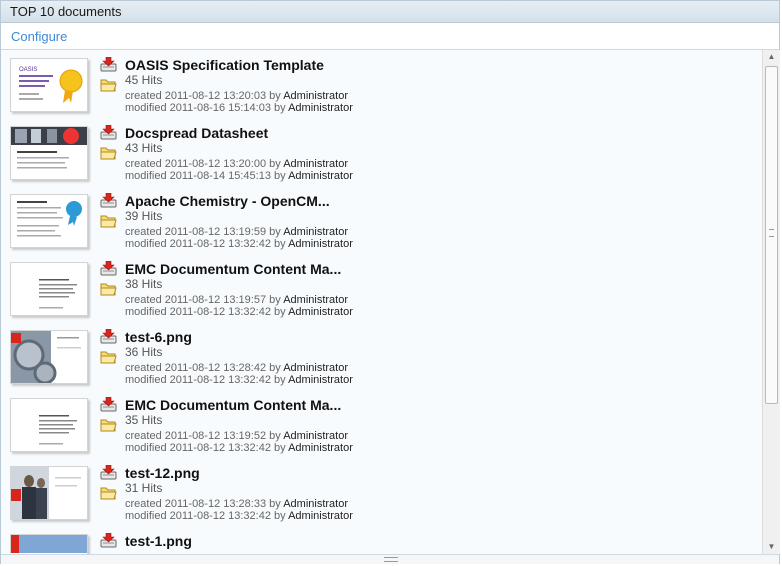 Image resolution: width=782 pixels, height=566 pixels. Describe the element at coordinates (144, 148) in the screenshot. I see `hit-count: 43 Hits` at that location.